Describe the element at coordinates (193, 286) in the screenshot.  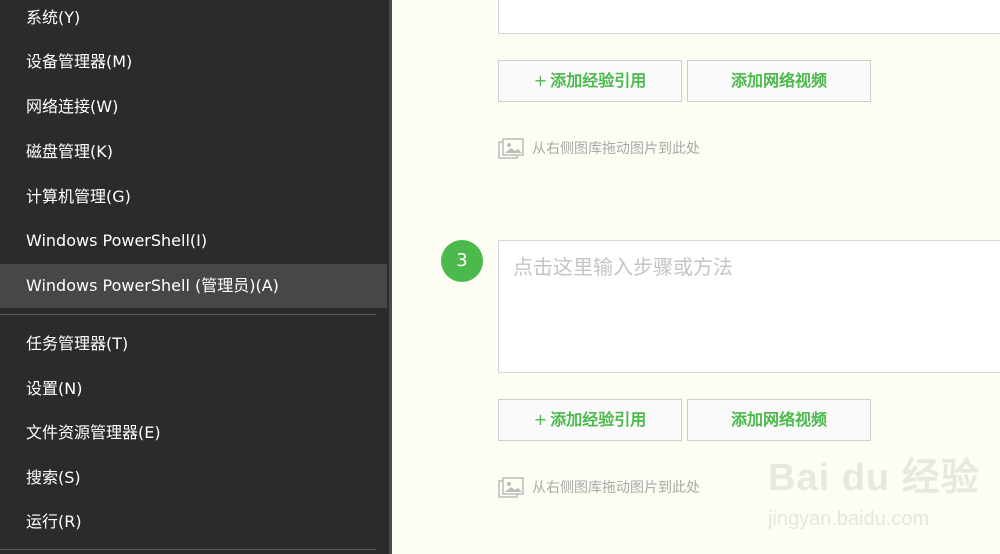
I see `menu-item-powershell-admin: Windows PowerShell (管理员)(A)` at that location.